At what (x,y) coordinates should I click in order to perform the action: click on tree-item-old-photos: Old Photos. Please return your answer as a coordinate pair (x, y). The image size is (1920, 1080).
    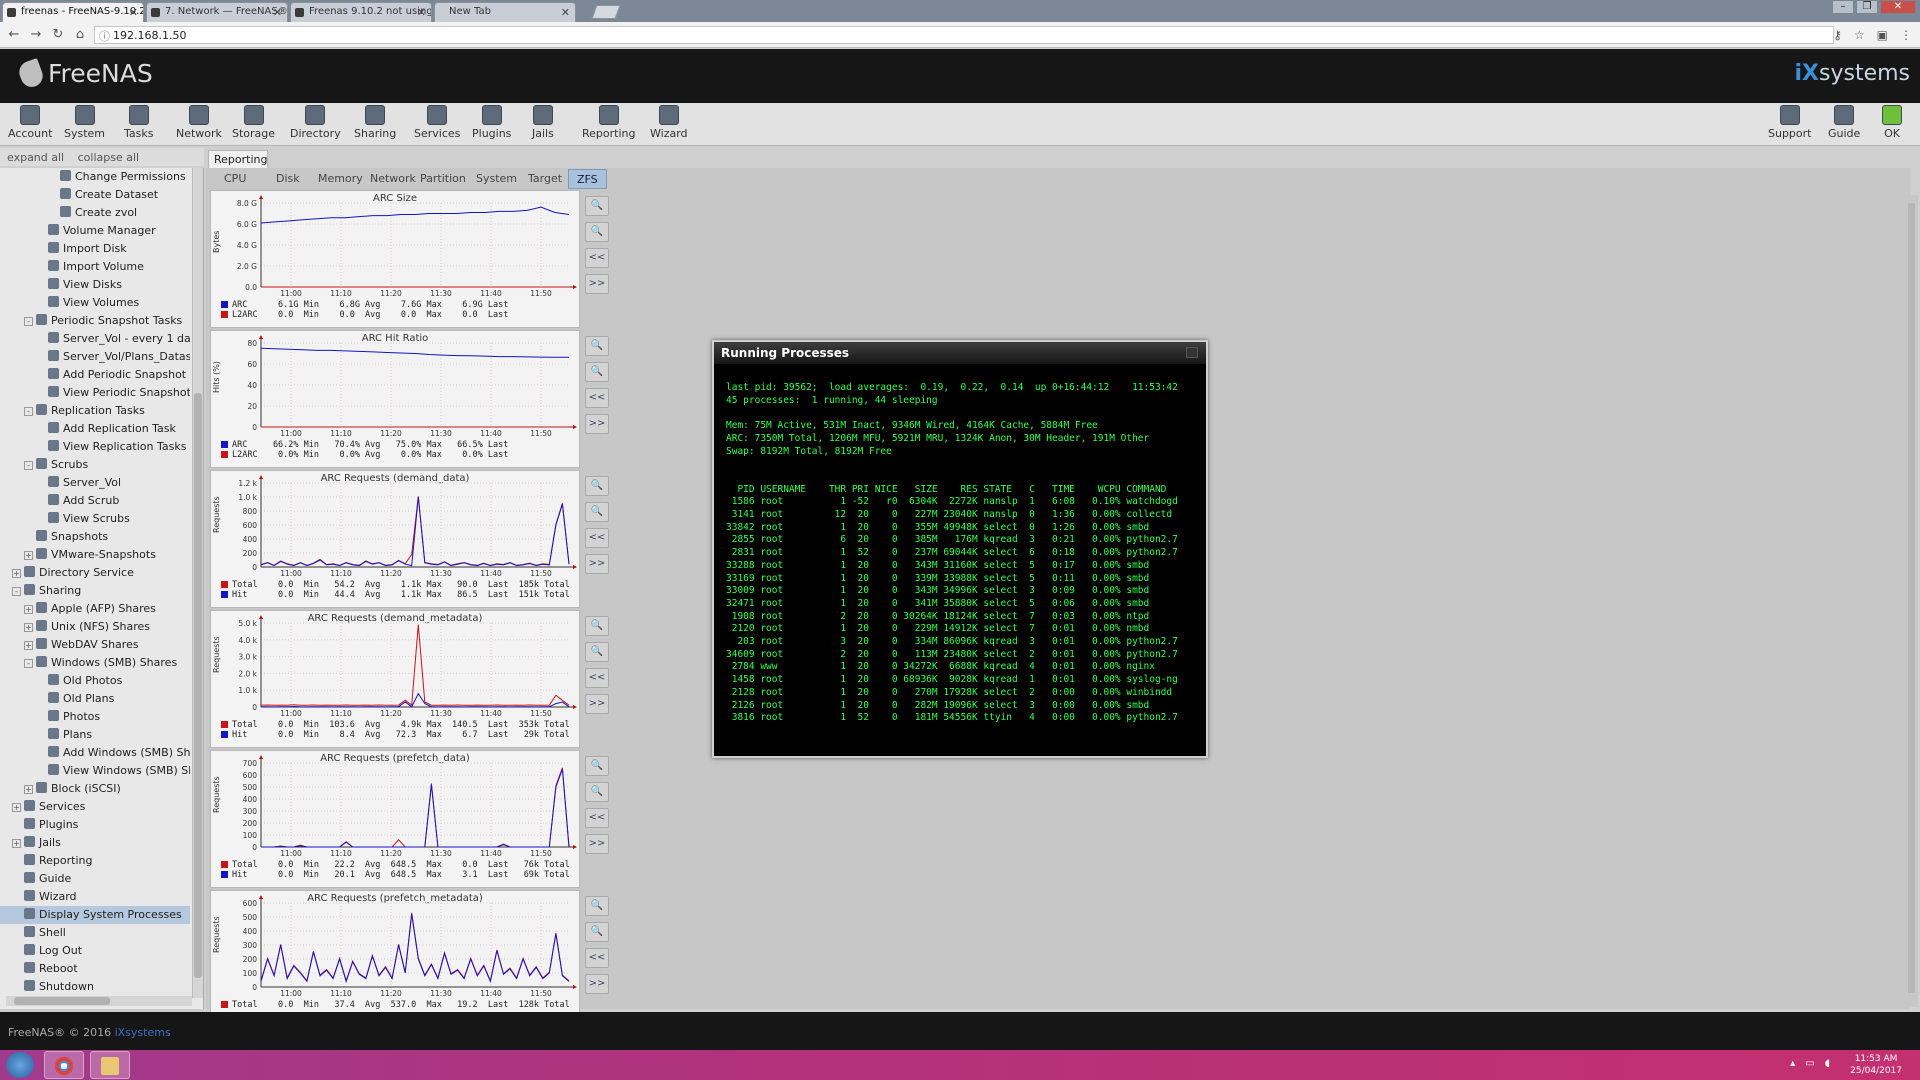
    Looking at the image, I should click on (95, 681).